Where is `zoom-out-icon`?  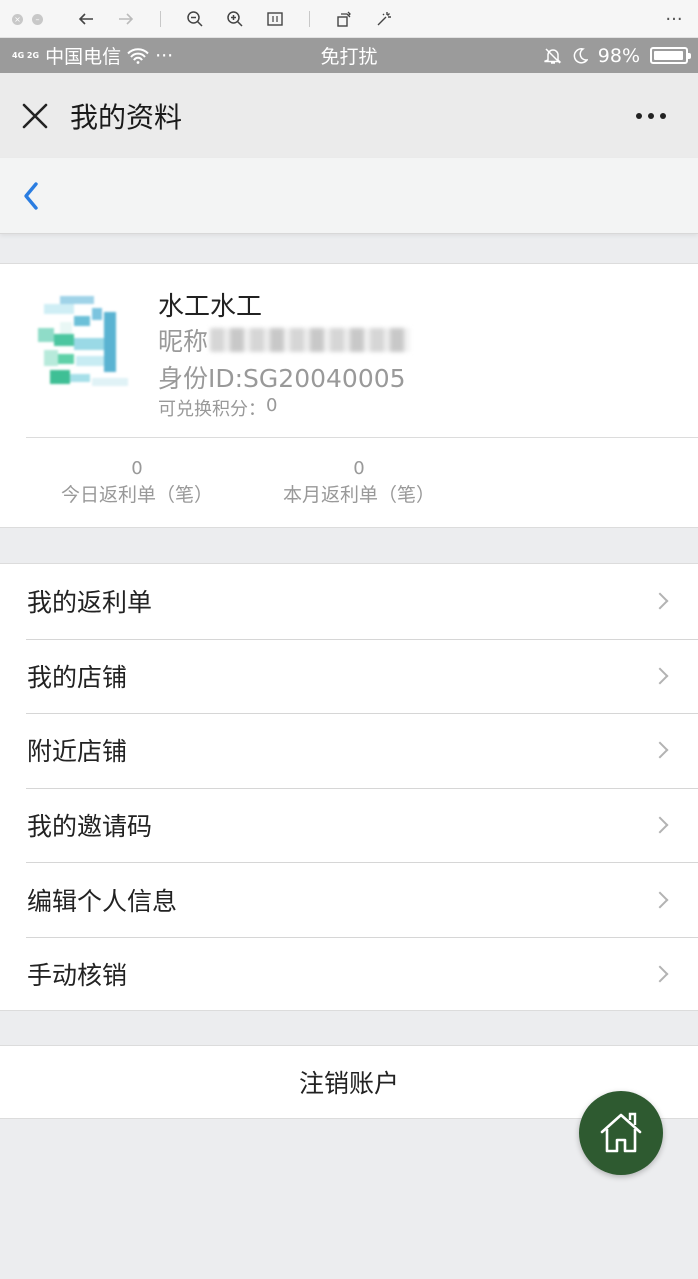 zoom-out-icon is located at coordinates (195, 19).